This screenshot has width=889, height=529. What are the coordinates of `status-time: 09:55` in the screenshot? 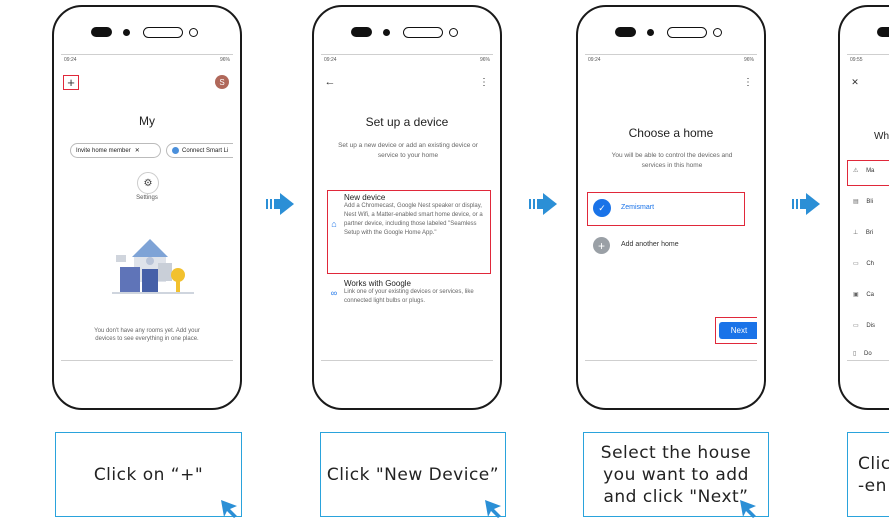 It's located at (856, 60).